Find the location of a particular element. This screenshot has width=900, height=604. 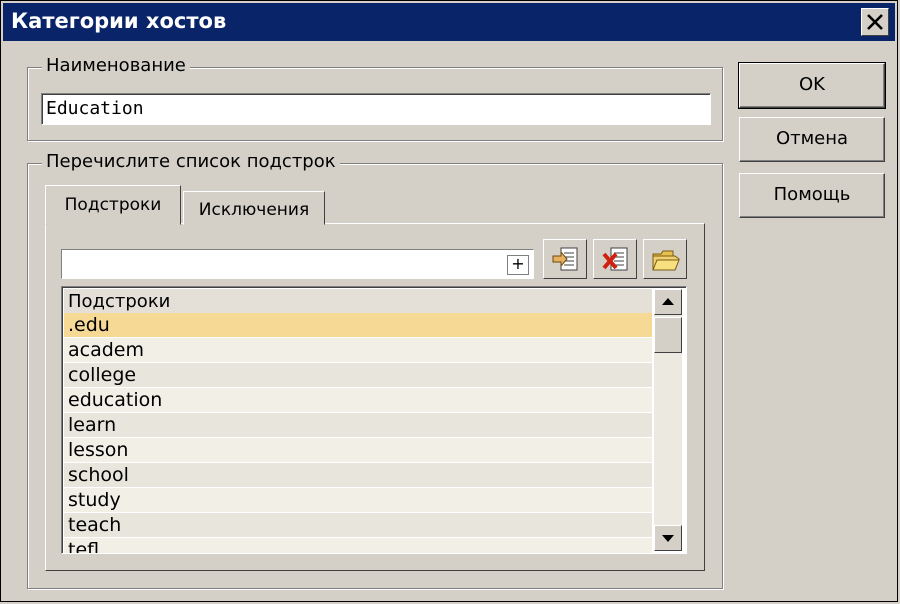

list-item: college is located at coordinates (358, 375).